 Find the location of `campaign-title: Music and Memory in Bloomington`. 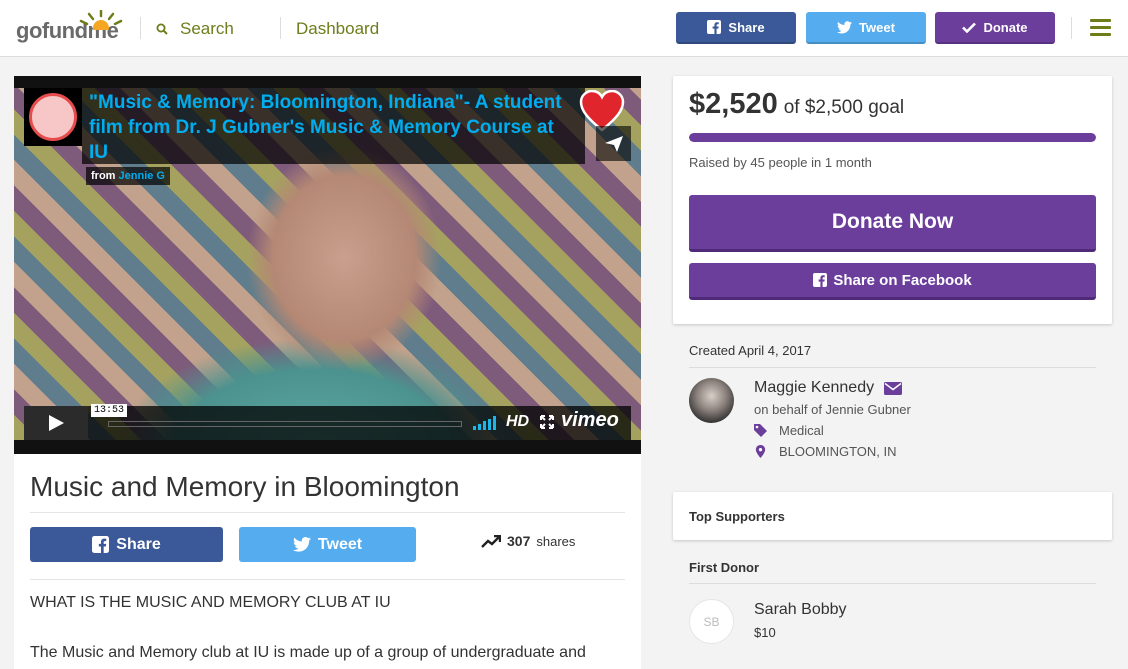

campaign-title: Music and Memory in Bloomington is located at coordinates (245, 486).